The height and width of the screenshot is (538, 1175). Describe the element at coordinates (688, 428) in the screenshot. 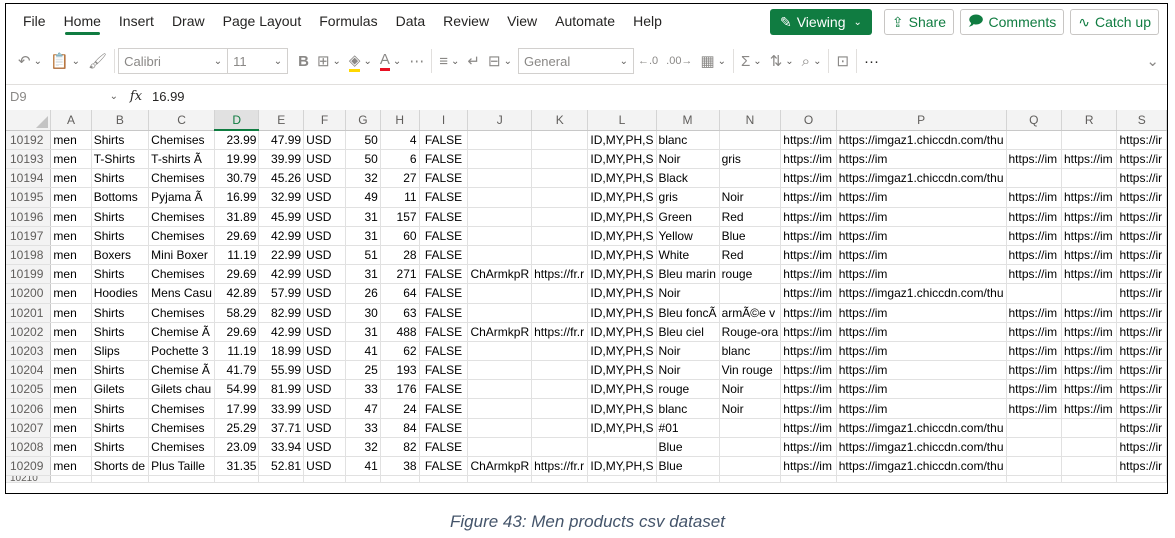

I see `cell-m: #01` at that location.